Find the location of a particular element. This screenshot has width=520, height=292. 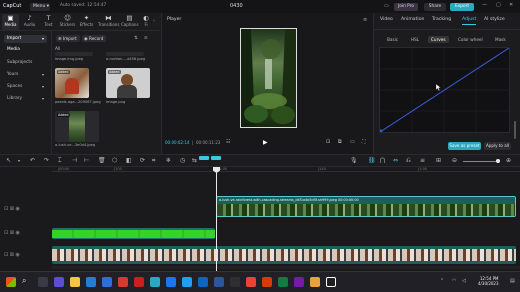

layout-icon: ▭ is located at coordinates (386, 6).